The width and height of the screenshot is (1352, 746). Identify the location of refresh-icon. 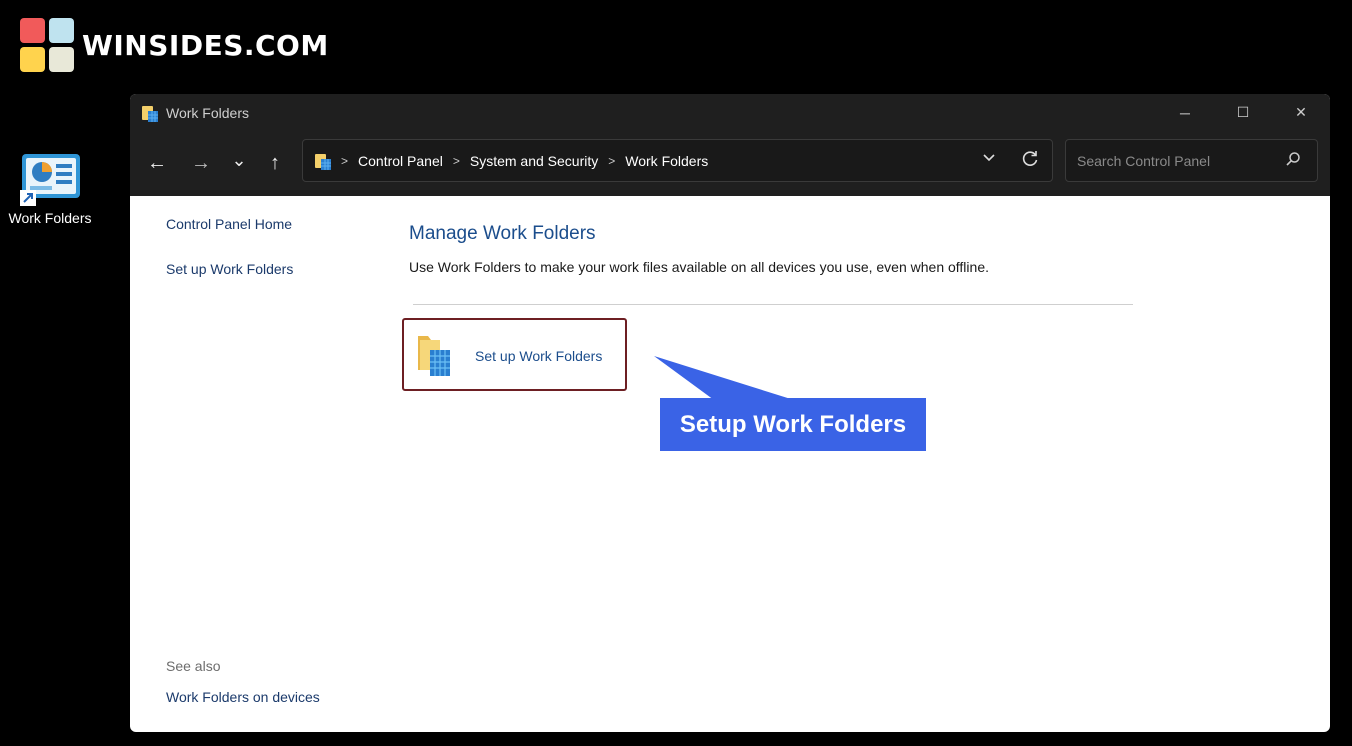
(1030, 160).